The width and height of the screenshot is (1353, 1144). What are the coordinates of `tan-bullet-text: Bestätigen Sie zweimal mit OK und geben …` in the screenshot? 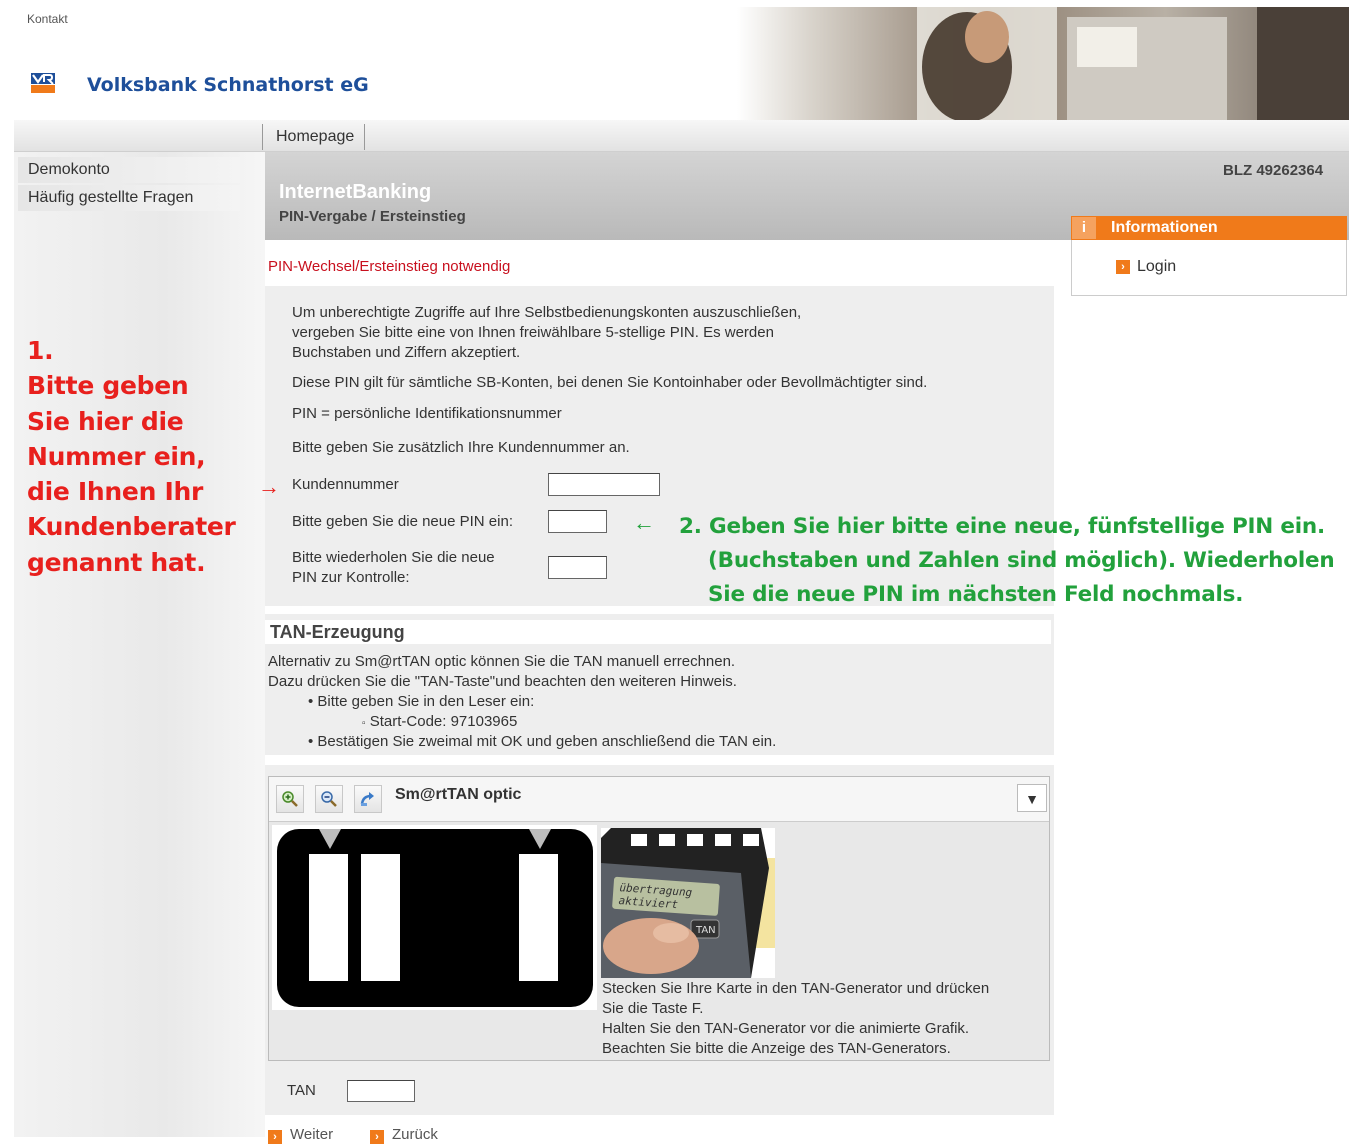 It's located at (547, 741).